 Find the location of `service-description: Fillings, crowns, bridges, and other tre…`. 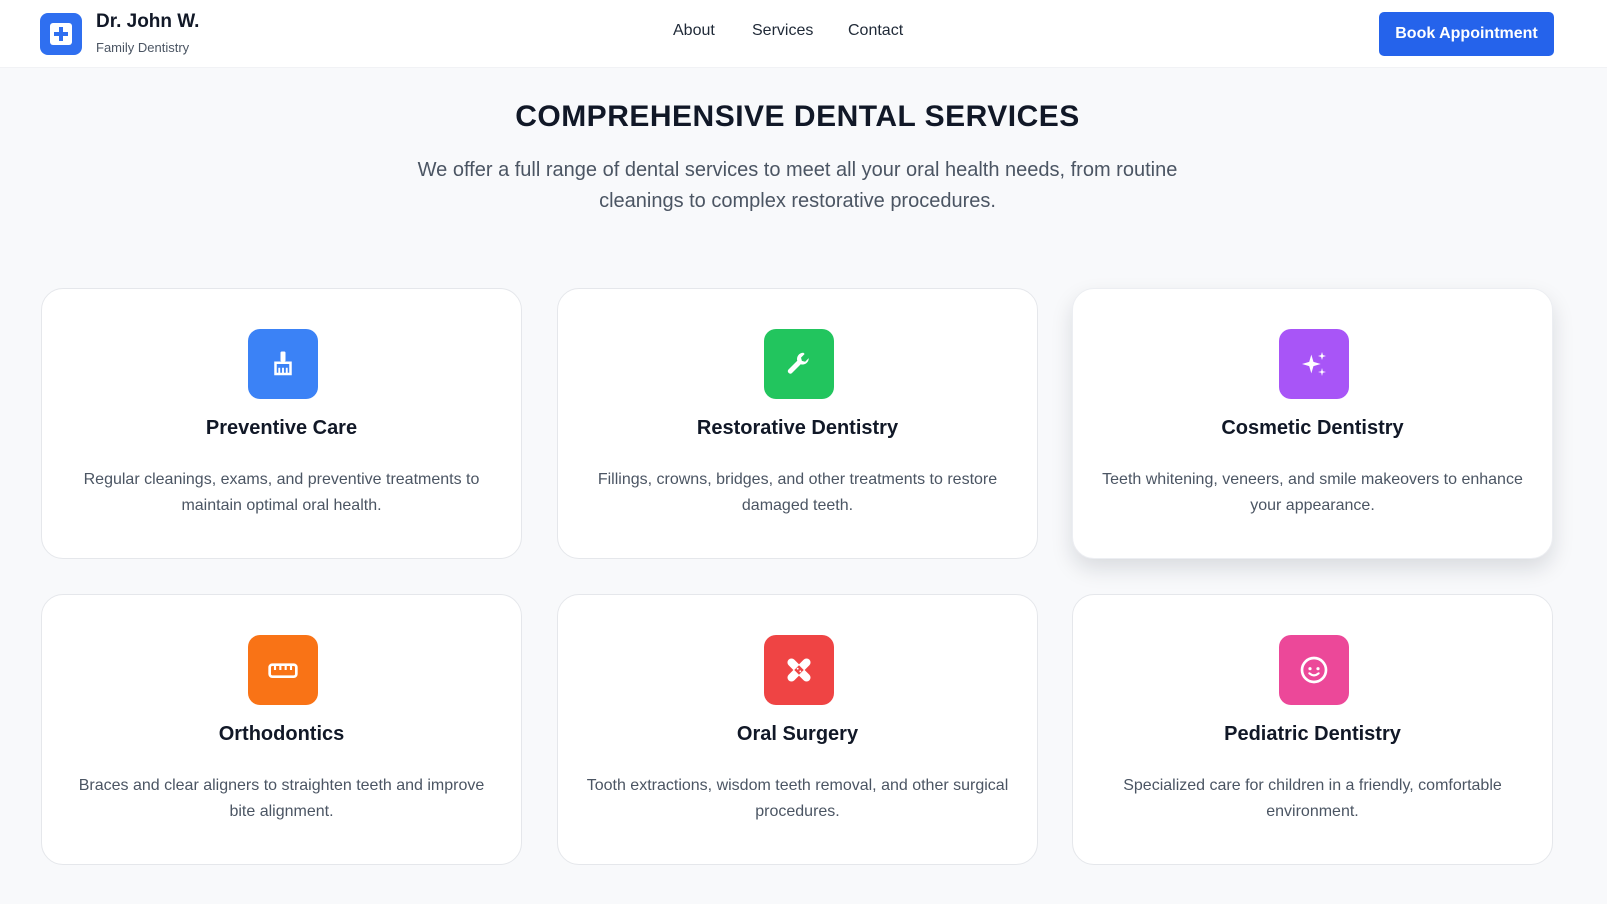

service-description: Fillings, crowns, bridges, and other tre… is located at coordinates (797, 492).